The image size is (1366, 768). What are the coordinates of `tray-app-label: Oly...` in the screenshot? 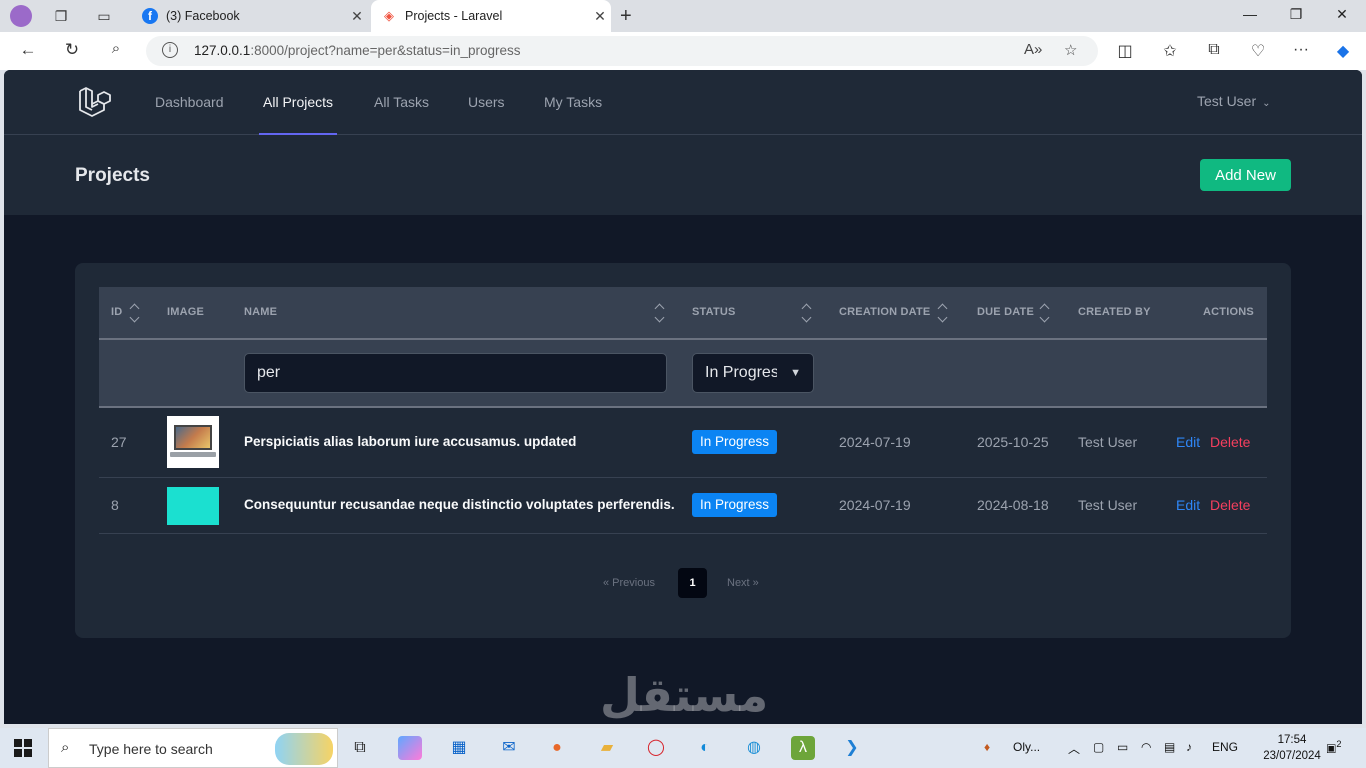 It's located at (1026, 747).